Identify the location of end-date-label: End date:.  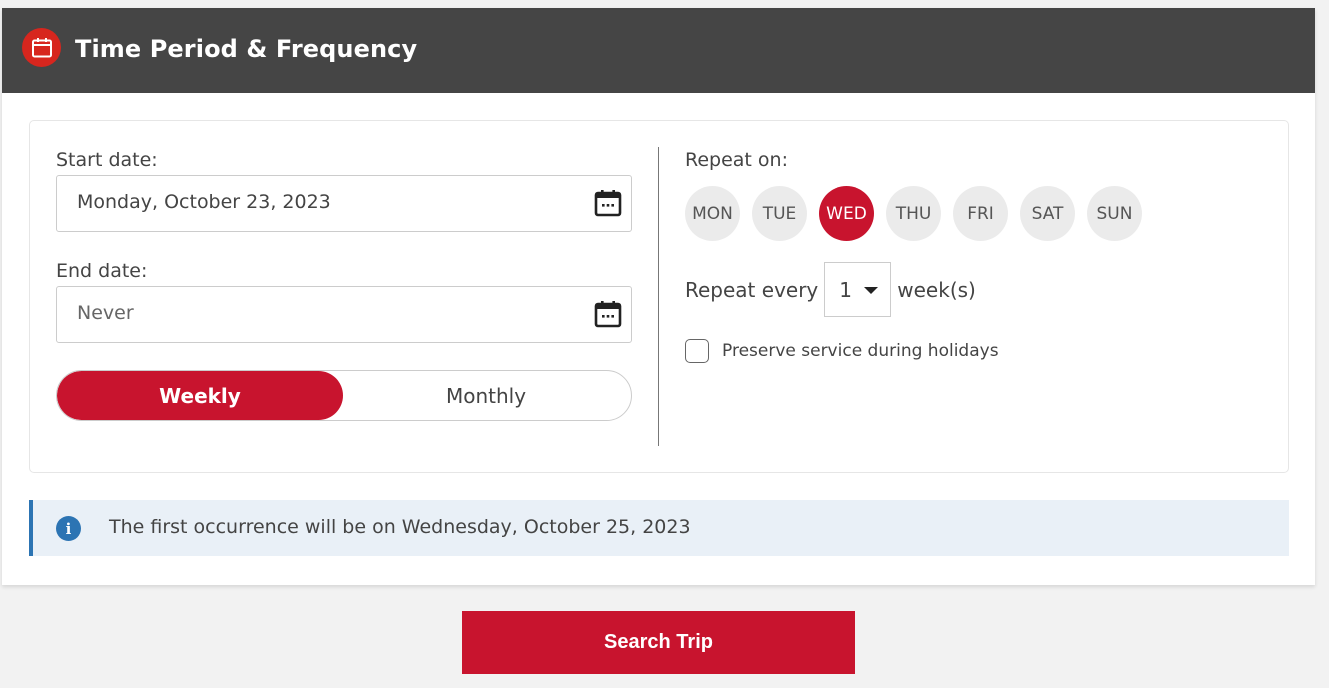
(102, 271).